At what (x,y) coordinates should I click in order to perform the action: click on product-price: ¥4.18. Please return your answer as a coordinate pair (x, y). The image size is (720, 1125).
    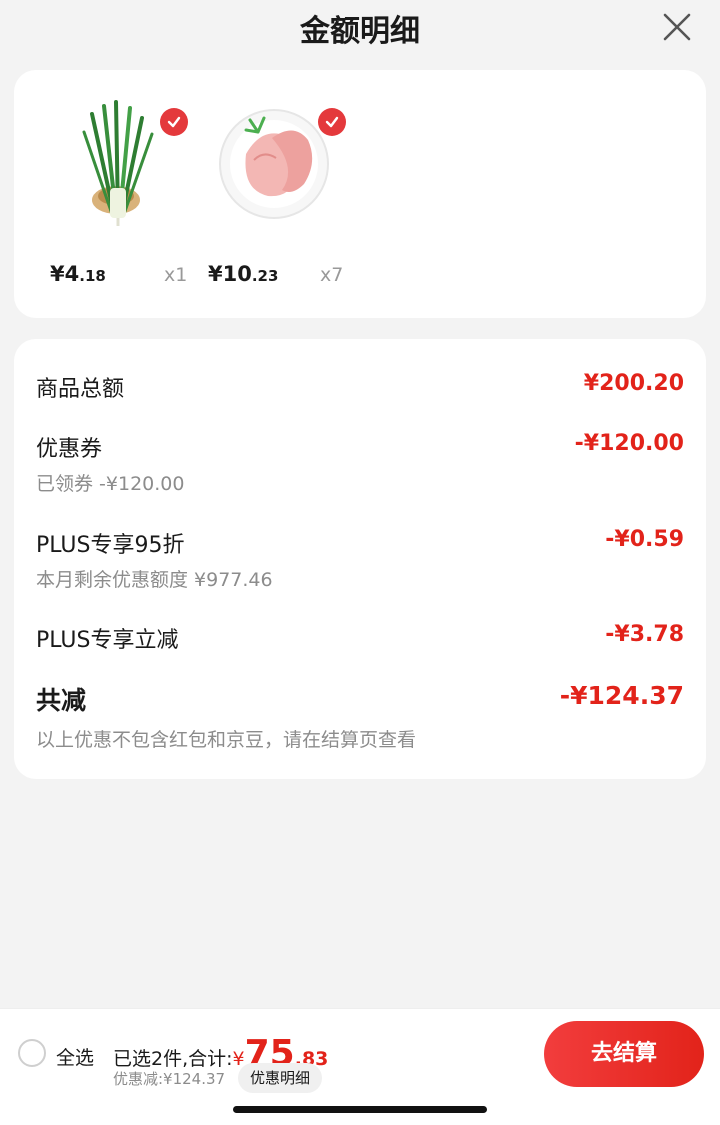
    Looking at the image, I should click on (78, 274).